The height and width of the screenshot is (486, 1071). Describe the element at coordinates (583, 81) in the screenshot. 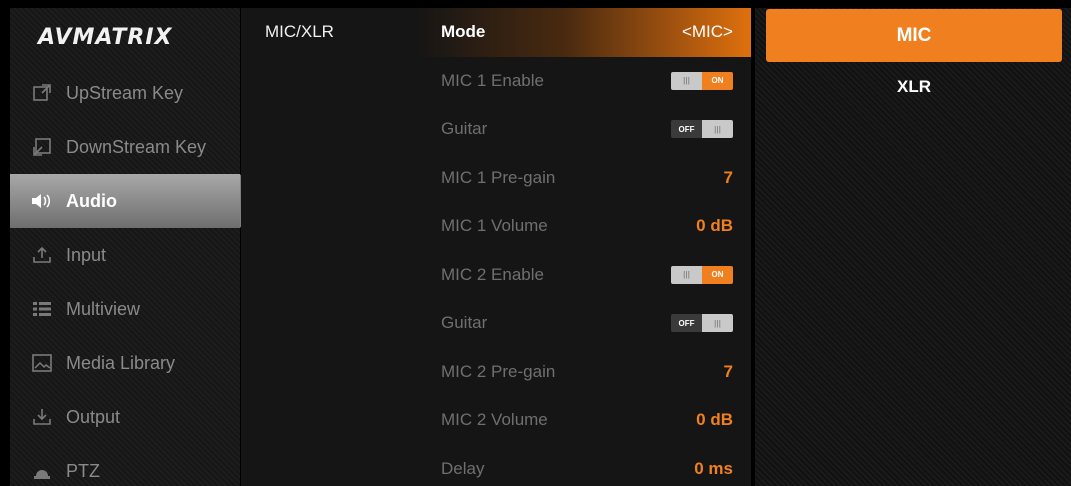

I see `setting-row-mic1-enable: MIC 1 Enable ||| ON` at that location.